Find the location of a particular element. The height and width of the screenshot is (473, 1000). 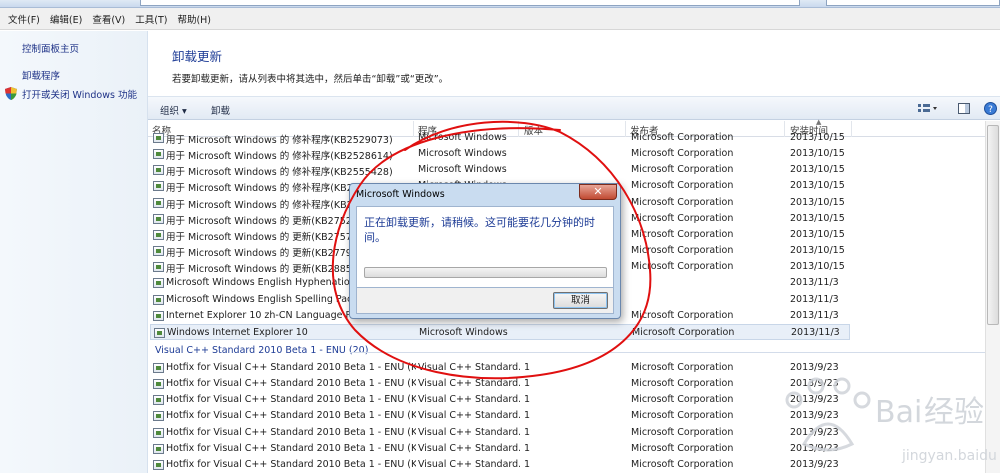

menu-edit: 编辑(E) is located at coordinates (66, 19).